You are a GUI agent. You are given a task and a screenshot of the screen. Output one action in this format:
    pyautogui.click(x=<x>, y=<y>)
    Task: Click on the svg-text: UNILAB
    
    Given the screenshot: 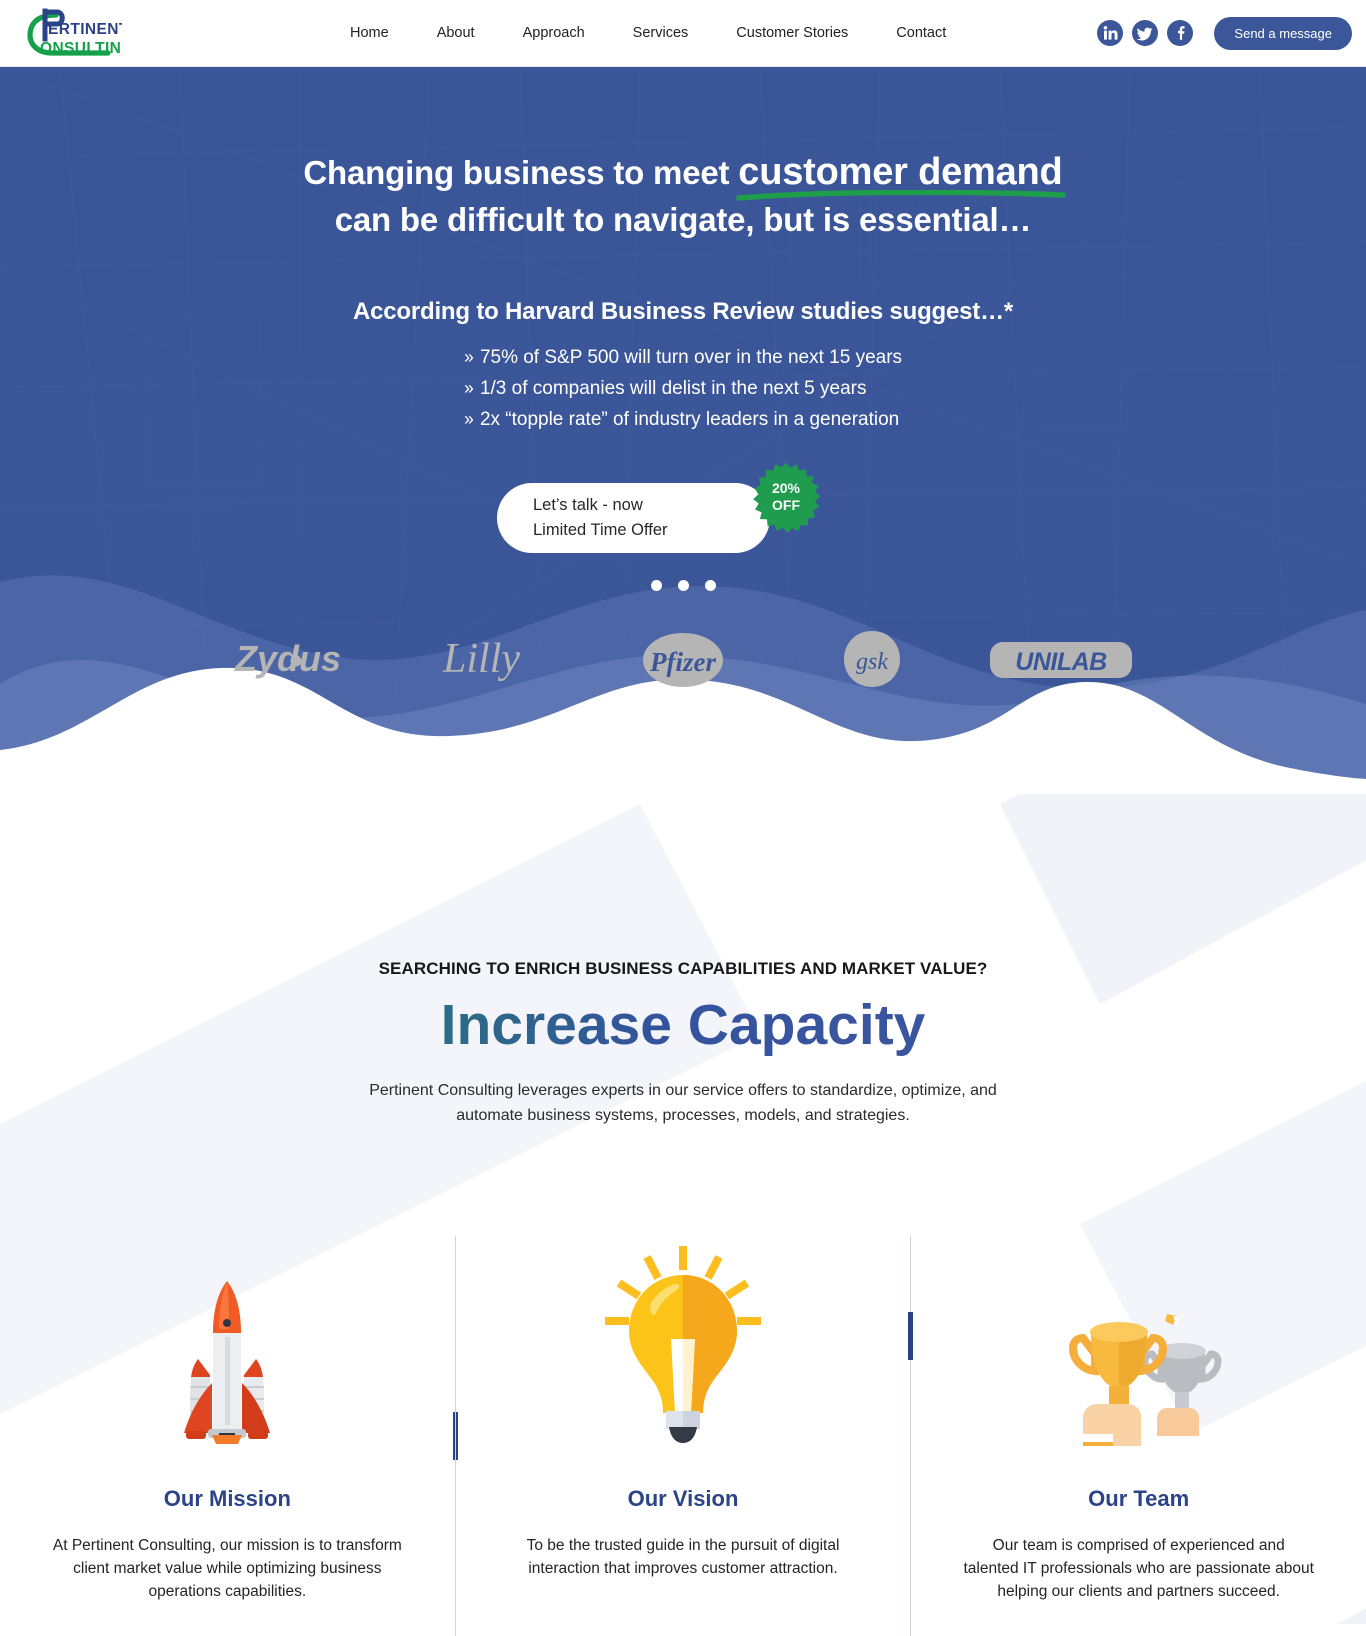 What is the action you would take?
    pyautogui.click(x=1061, y=662)
    